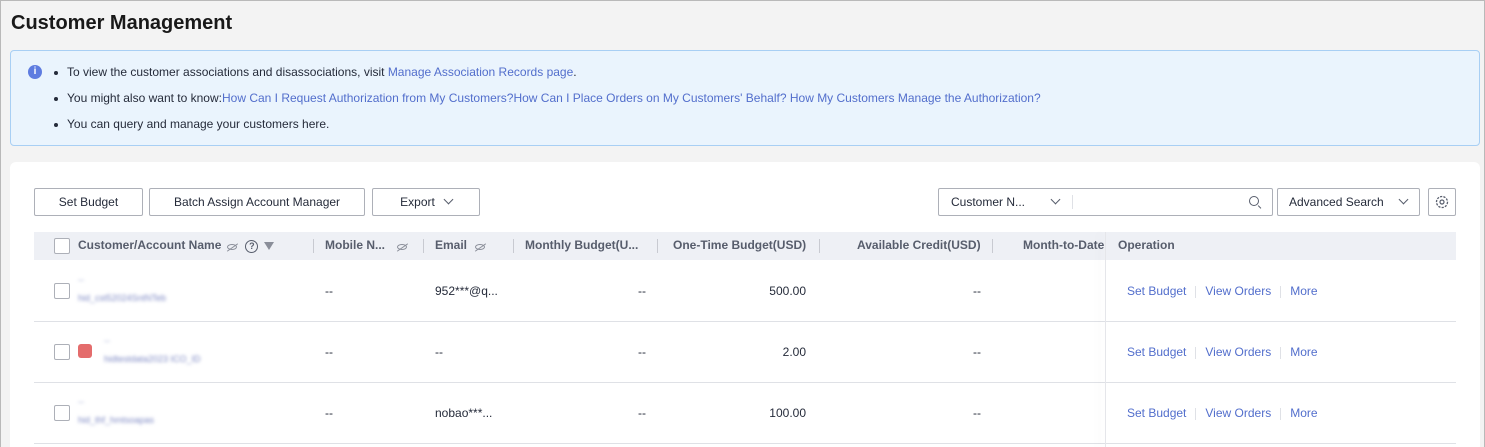 Image resolution: width=1485 pixels, height=447 pixels. Describe the element at coordinates (35, 72) in the screenshot. I see `info-icon: i` at that location.